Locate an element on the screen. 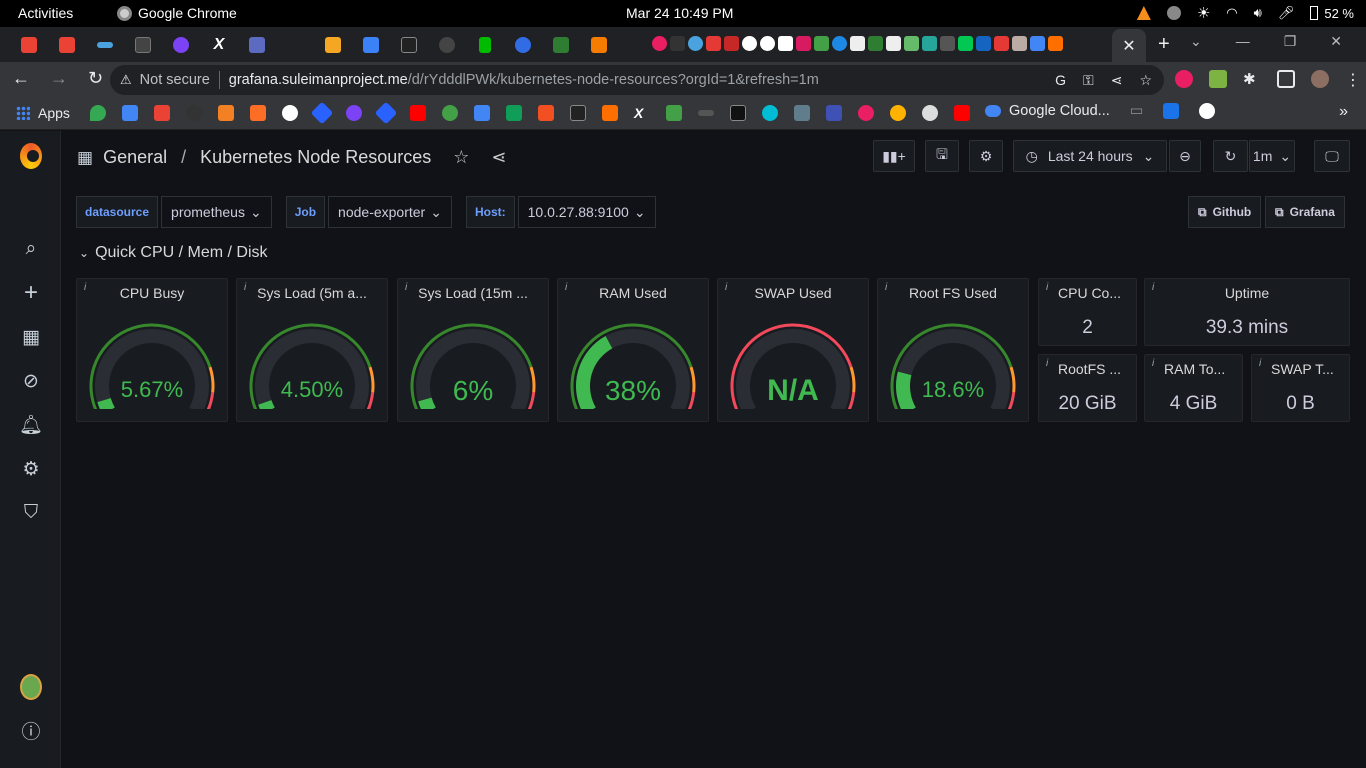  save-dashboard-button: 🖫 is located at coordinates (942, 156).